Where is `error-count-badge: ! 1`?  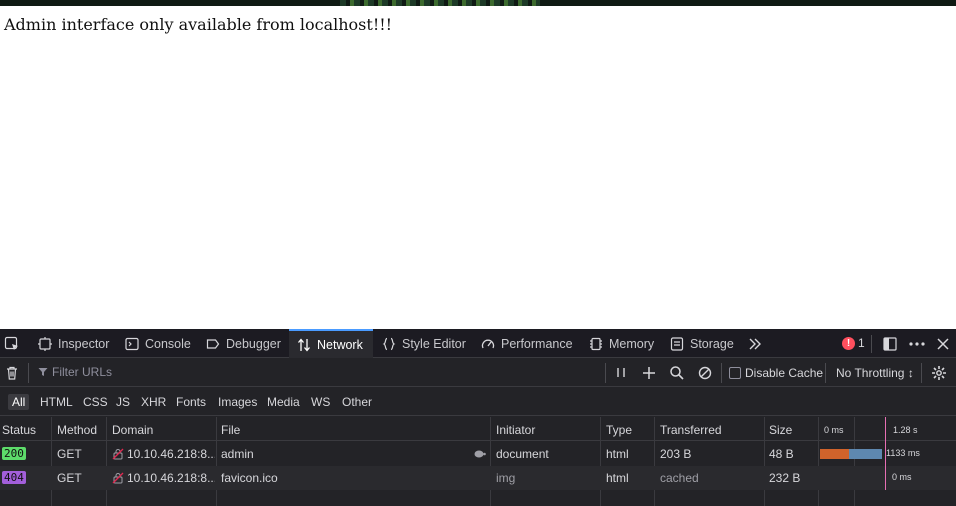 error-count-badge: ! 1 is located at coordinates (853, 343).